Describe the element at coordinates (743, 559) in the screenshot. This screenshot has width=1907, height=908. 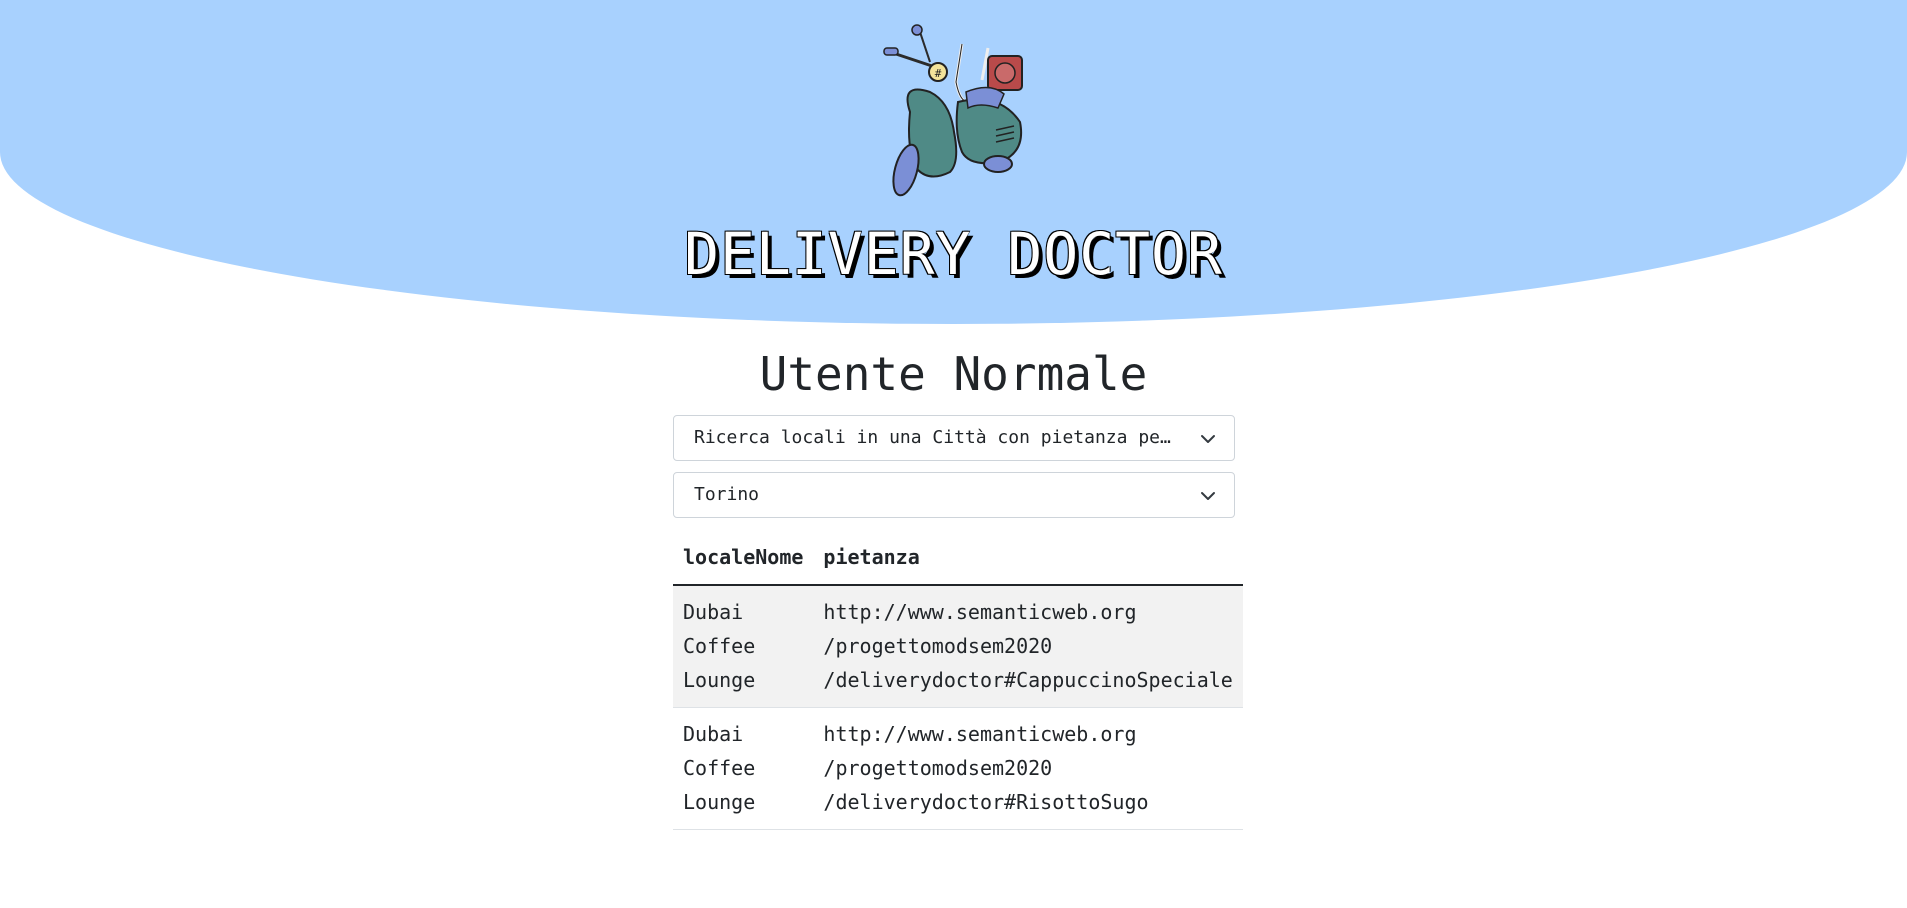
I see `column-header-localenome: localeNome` at that location.